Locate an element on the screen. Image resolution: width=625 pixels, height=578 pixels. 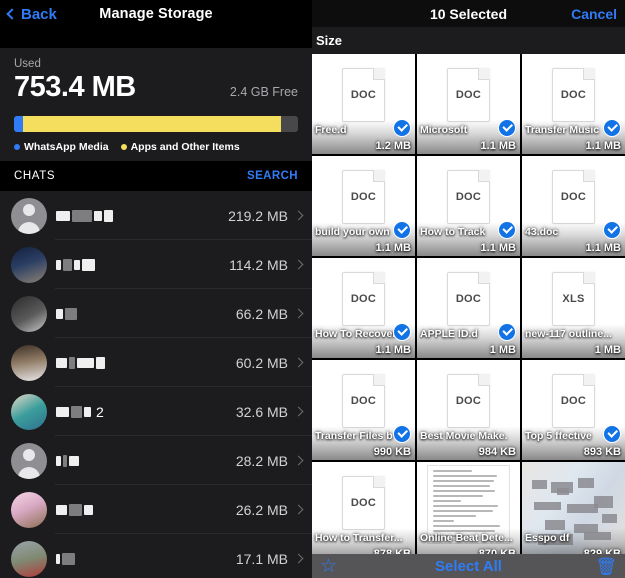
chat-size: 17.1 MB is located at coordinates (261, 558).